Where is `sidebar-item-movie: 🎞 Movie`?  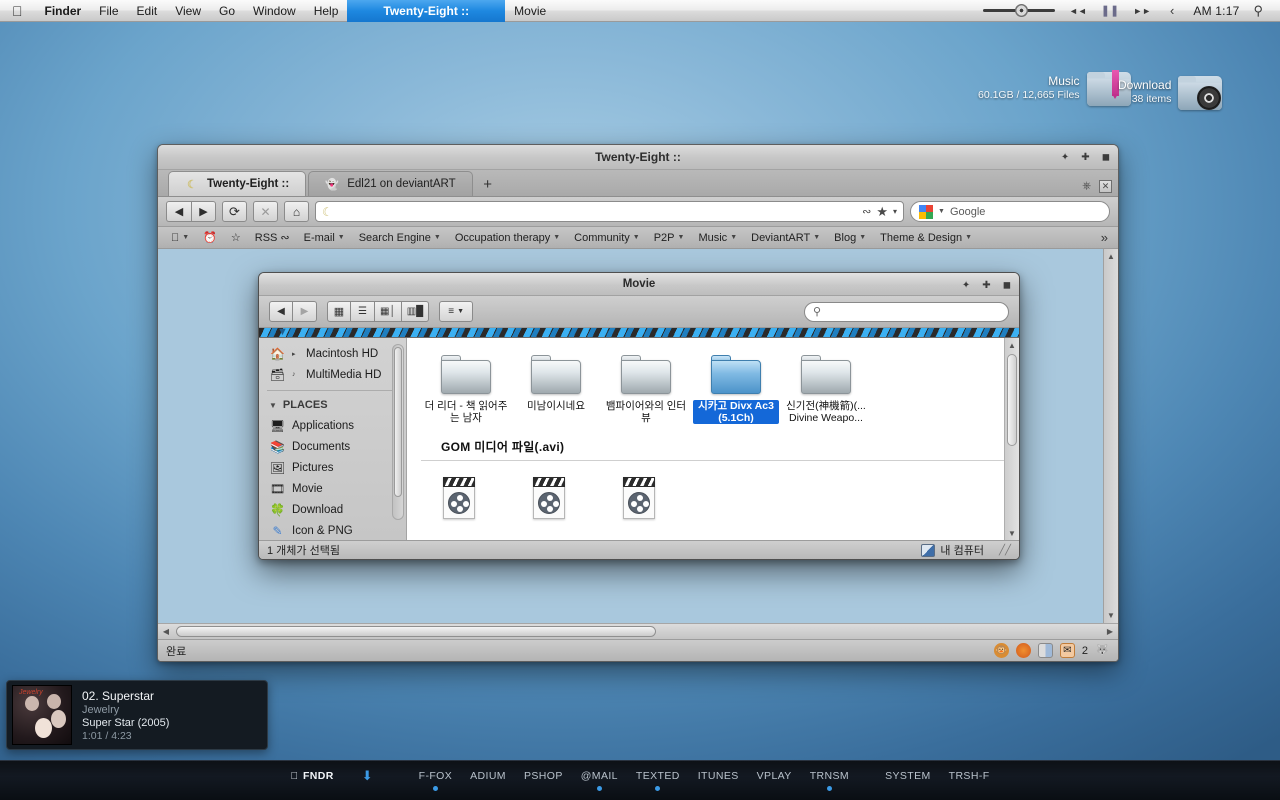
sidebar-item-movie: 🎞 Movie is located at coordinates (332, 488).